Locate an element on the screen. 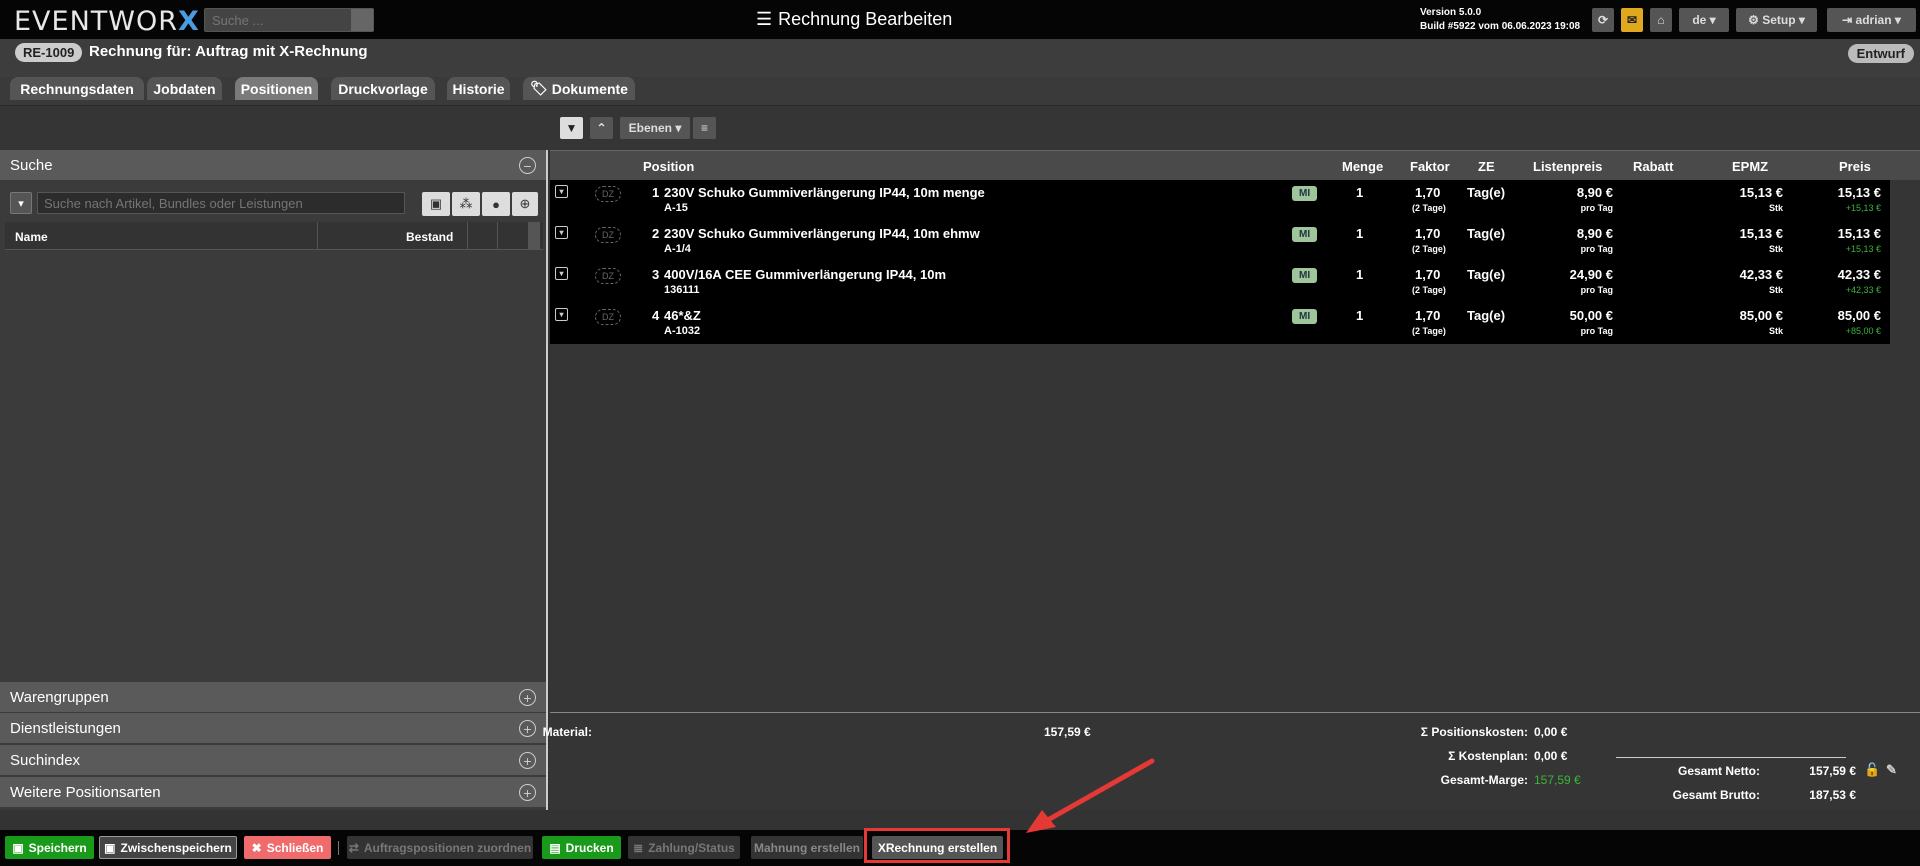 The height and width of the screenshot is (866, 1920). assign-positions-button: ⇄ Auftragspositionen zuordnen is located at coordinates (440, 847).